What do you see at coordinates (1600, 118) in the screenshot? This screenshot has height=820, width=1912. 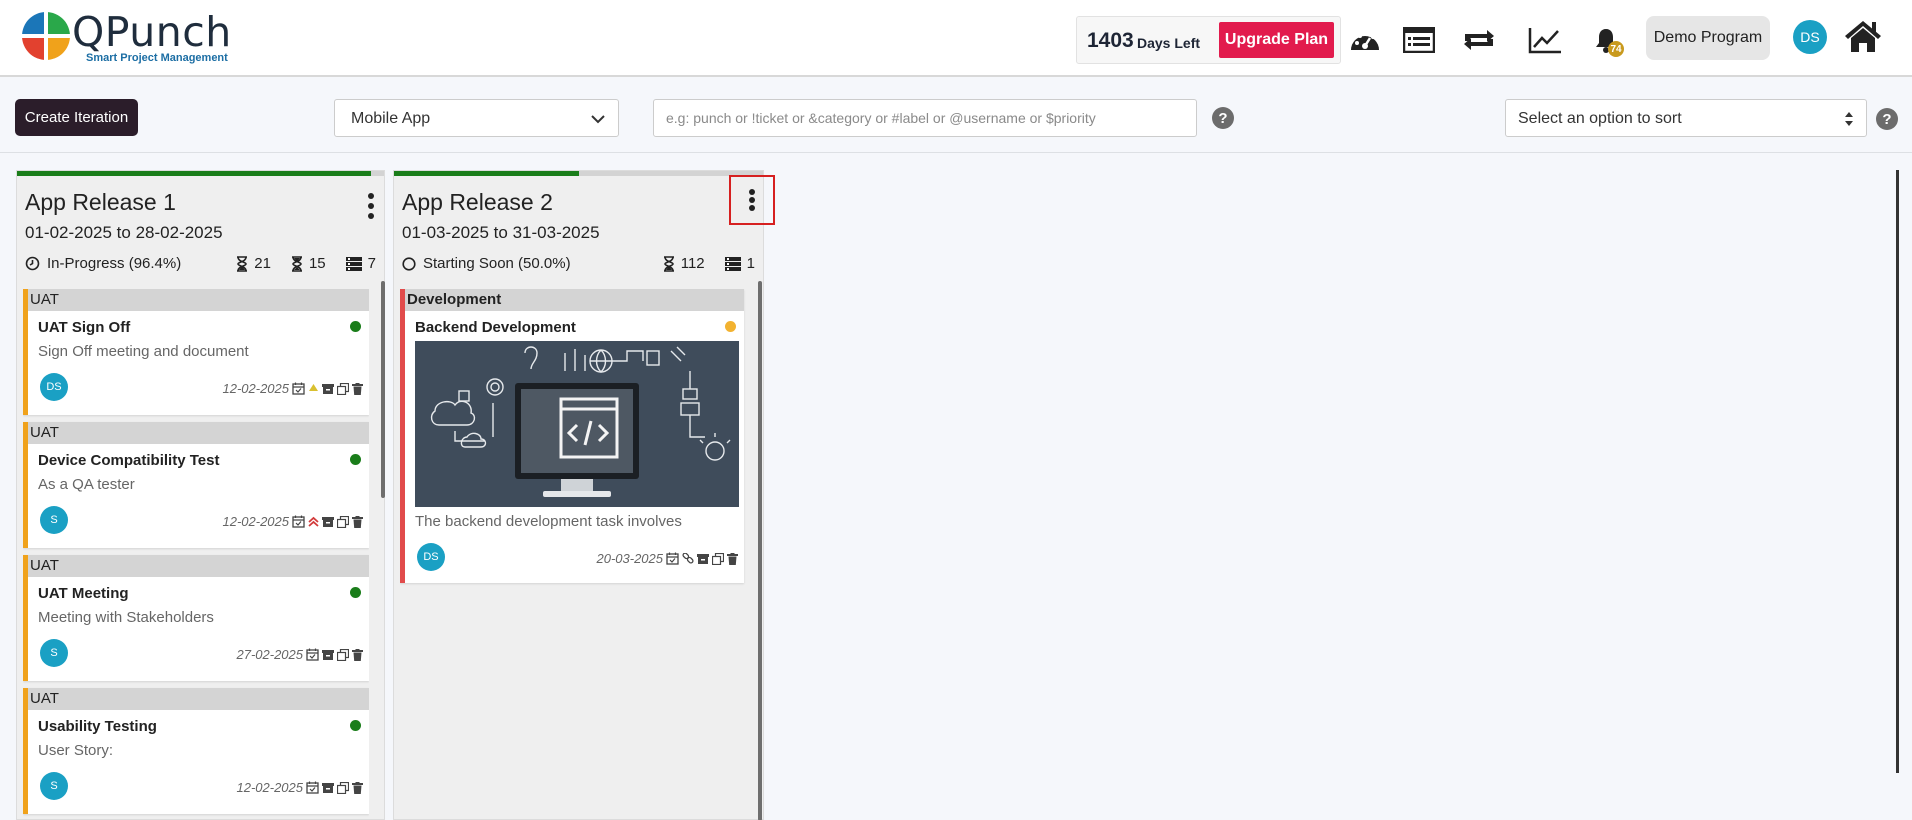 I see `sort-select-placeholder: Select an option to sort` at bounding box center [1600, 118].